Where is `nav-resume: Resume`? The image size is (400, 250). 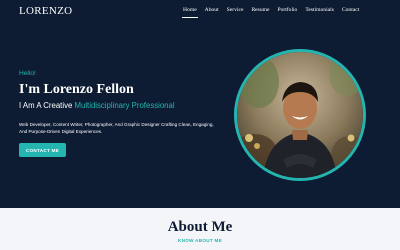
nav-resume: Resume is located at coordinates (260, 12).